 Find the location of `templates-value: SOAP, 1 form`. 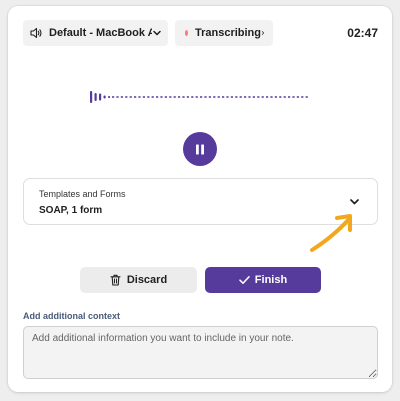

templates-value: SOAP, 1 form is located at coordinates (71, 210).